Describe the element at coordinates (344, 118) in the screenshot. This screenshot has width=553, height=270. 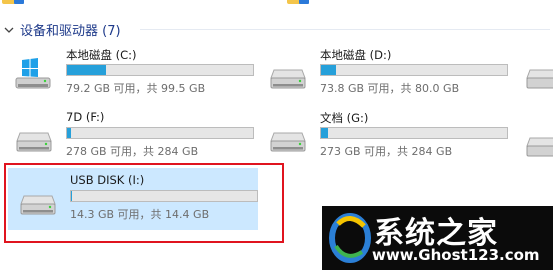
I see `drive-name: 文档 (G:)` at that location.